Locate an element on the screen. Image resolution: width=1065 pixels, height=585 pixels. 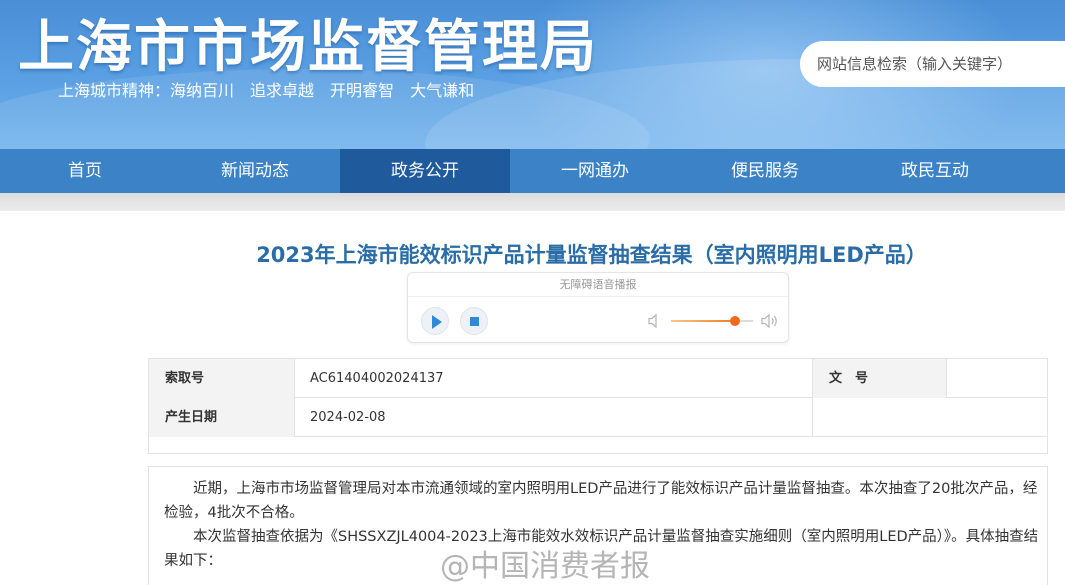
play-icon is located at coordinates (437, 322).